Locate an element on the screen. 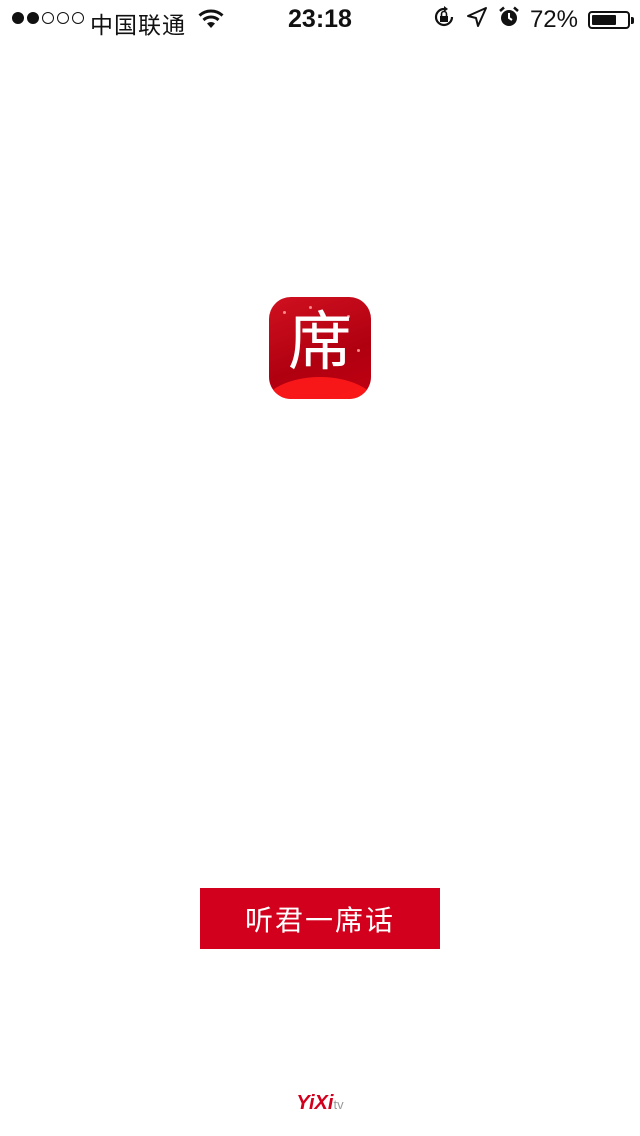 The image size is (640, 1136). footer-brand-logo: YiXitv is located at coordinates (320, 1103).